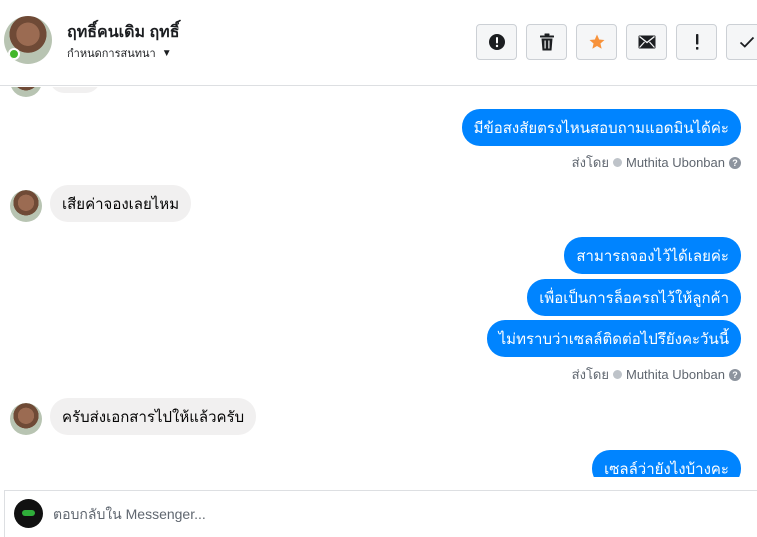 Image resolution: width=757 pixels, height=537 pixels. I want to click on online-status-indicator, so click(14, 54).